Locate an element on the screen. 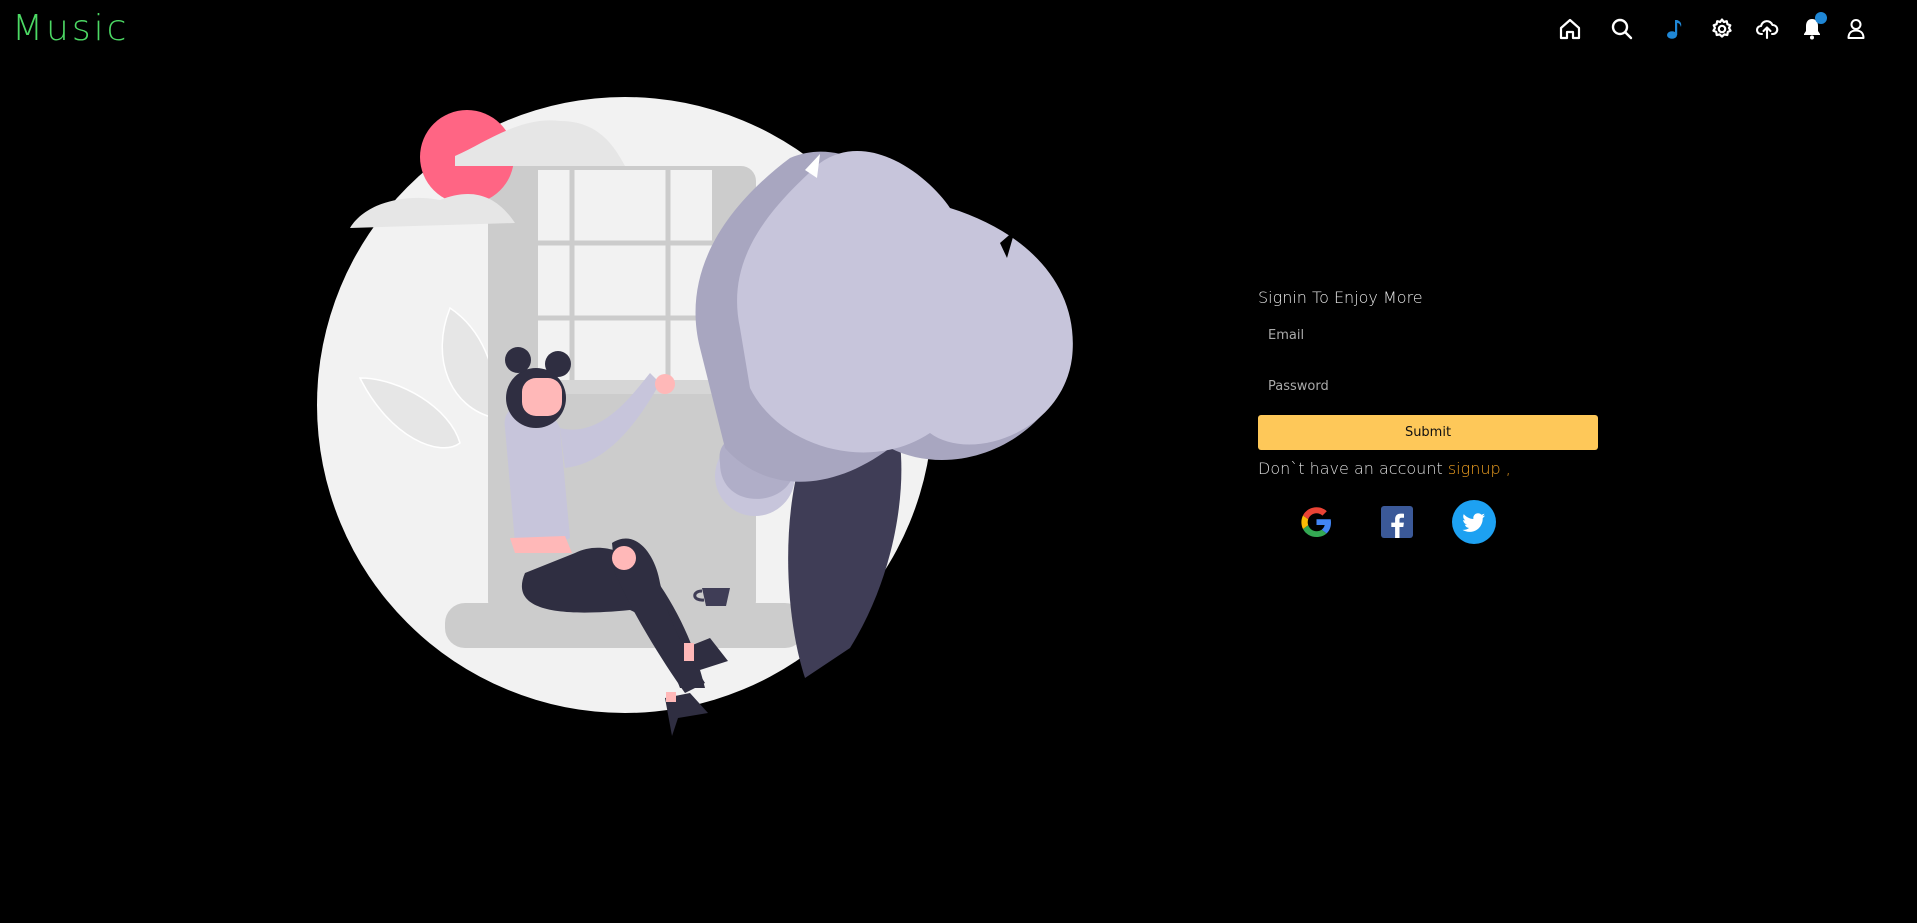 The width and height of the screenshot is (1917, 923). social-login is located at coordinates (1429, 523).